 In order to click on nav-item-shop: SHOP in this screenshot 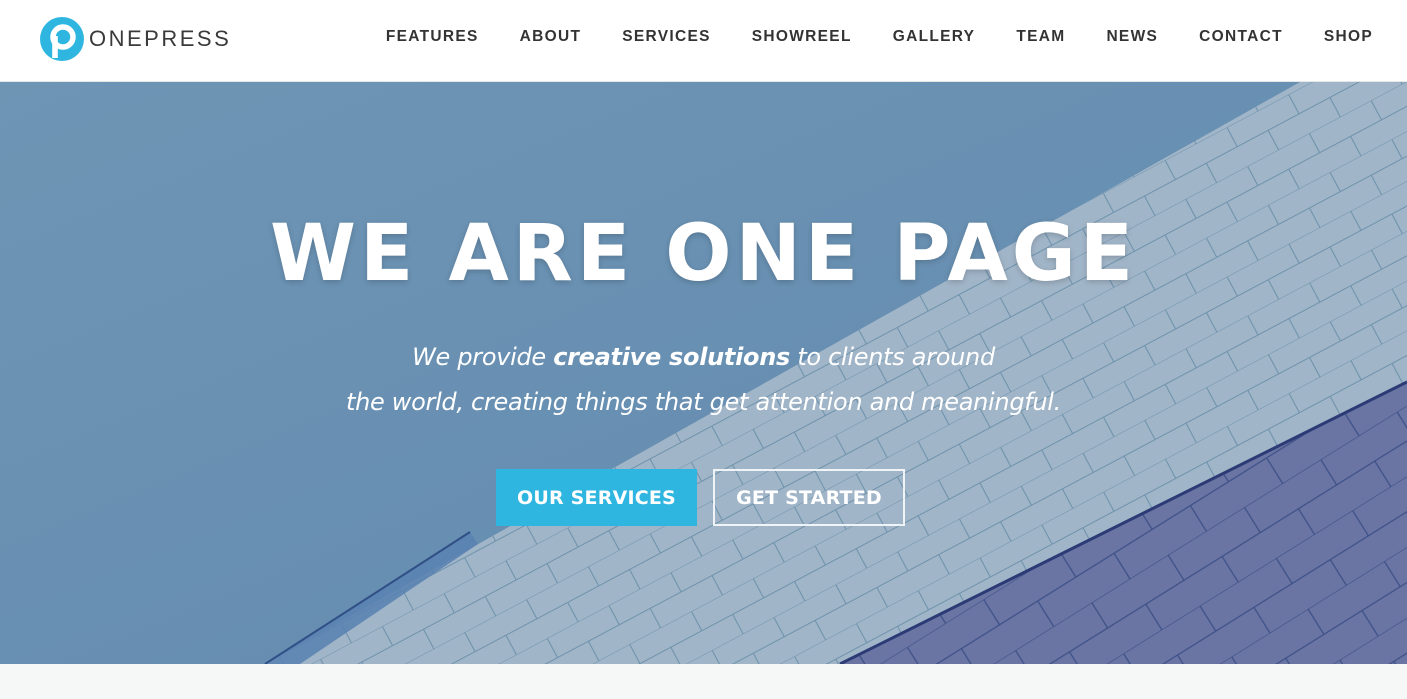, I will do `click(1348, 37)`.